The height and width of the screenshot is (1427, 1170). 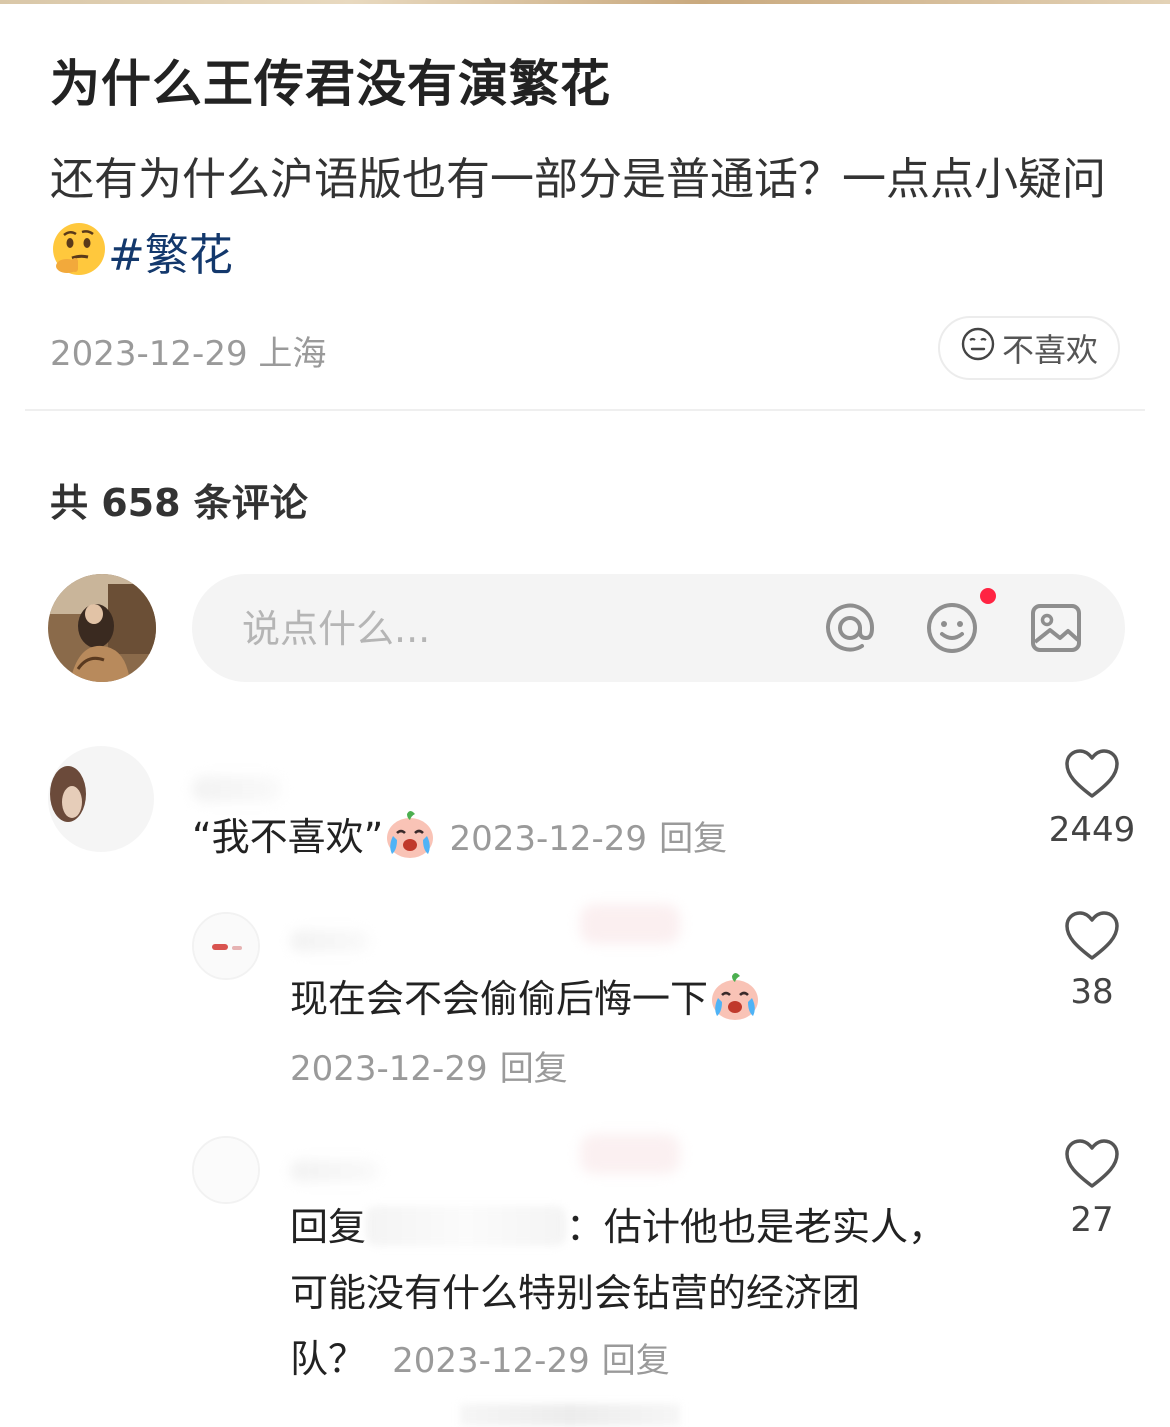 I want to click on comment-line: 回复 ：估计他也是老实人，, so click(x=640, y=1227).